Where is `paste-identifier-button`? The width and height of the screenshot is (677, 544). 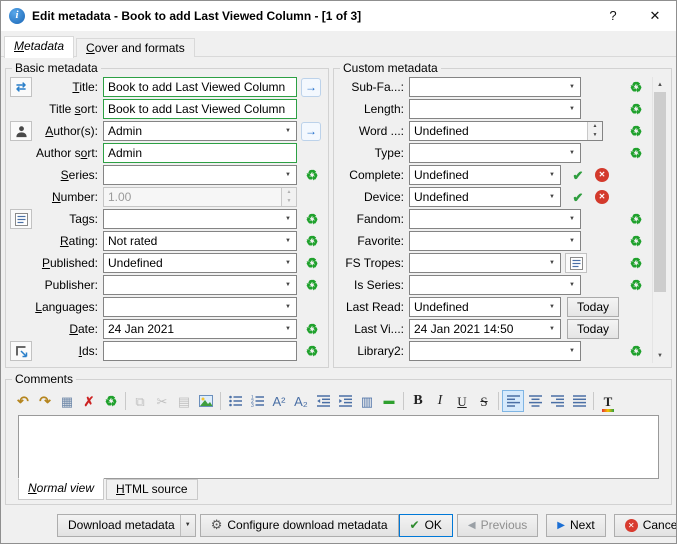 paste-identifier-button is located at coordinates (21, 351).